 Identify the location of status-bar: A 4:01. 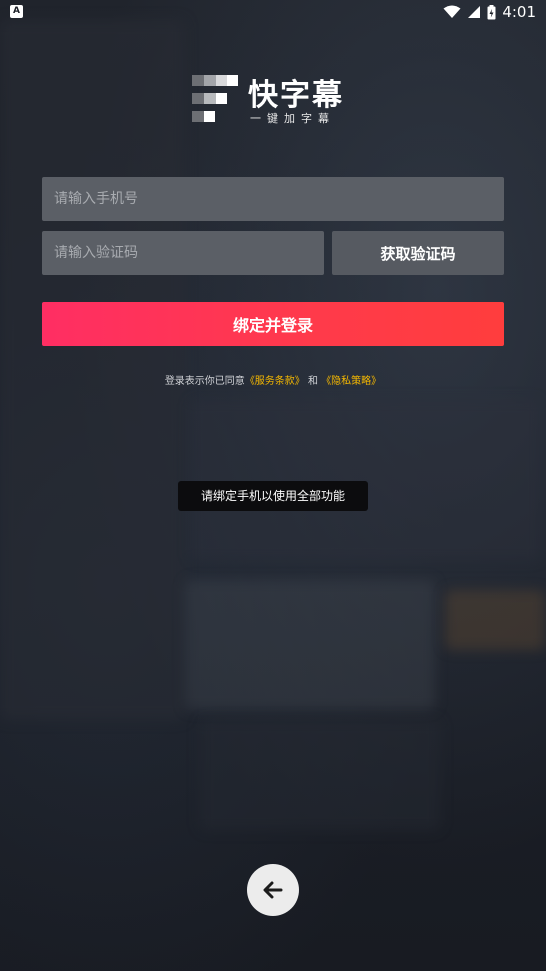
(273, 12).